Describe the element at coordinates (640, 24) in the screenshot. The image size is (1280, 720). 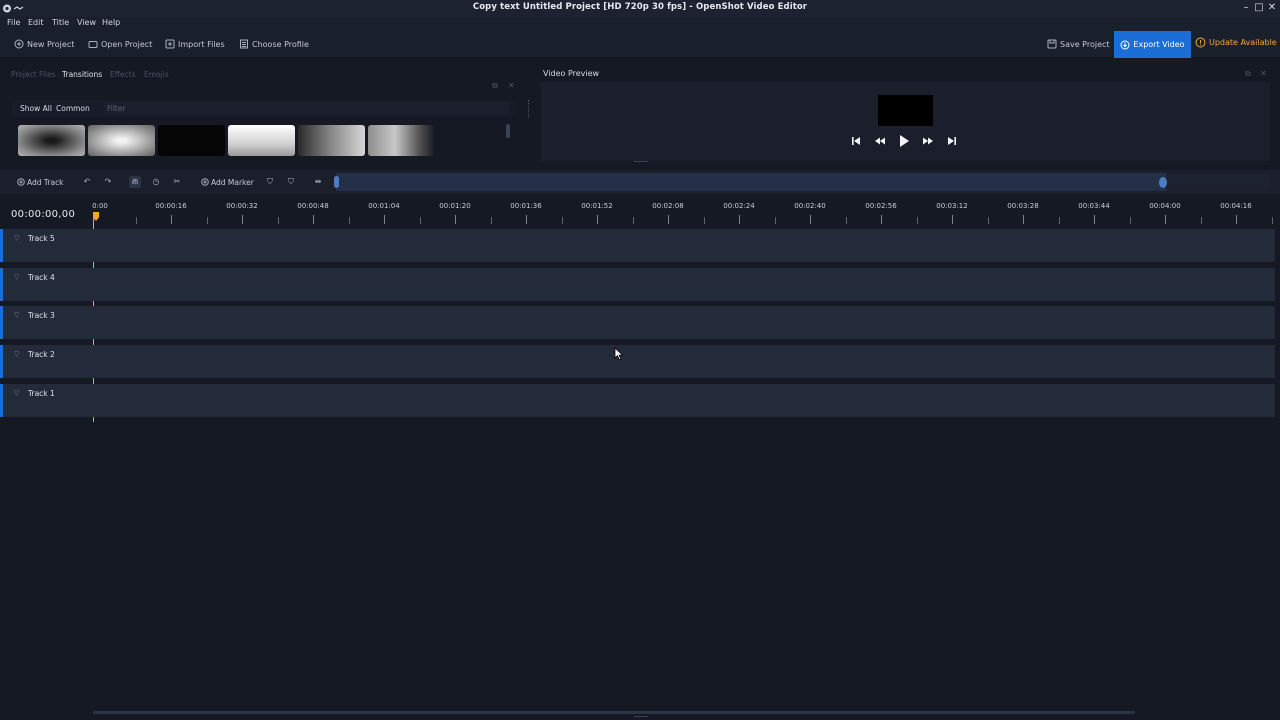
I see `menu-bar: File Edit Title View Help` at that location.